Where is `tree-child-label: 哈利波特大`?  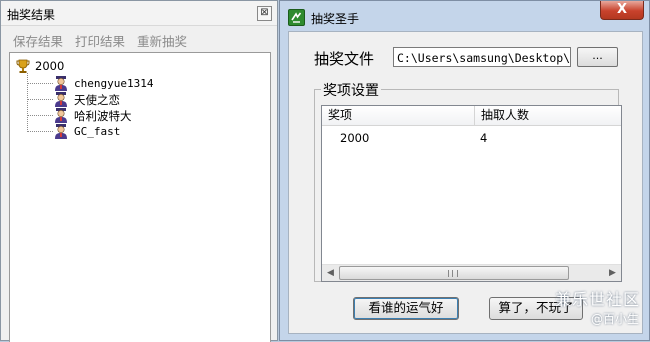
tree-child-label: 哈利波特大 is located at coordinates (103, 116).